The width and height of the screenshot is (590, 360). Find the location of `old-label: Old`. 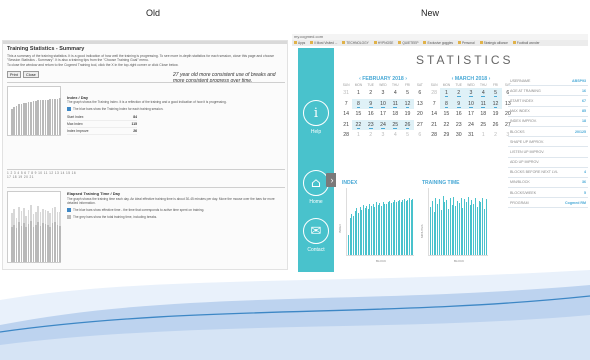

old-label: Old is located at coordinates (153, 13).